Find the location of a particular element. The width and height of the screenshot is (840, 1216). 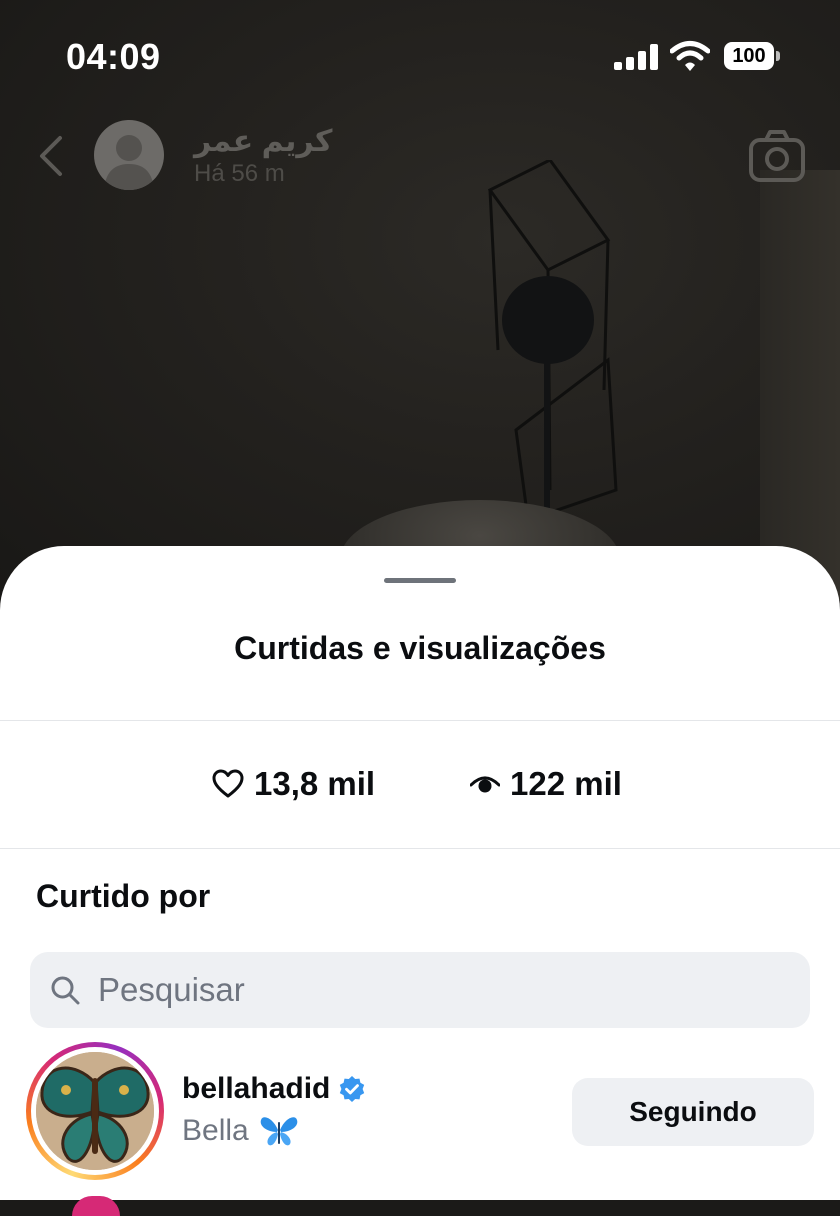

story-author-avatar is located at coordinates (129, 155).